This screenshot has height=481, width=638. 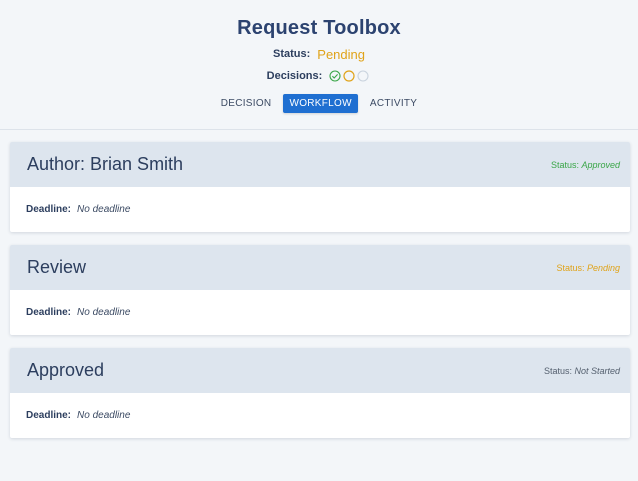 I want to click on step-header: Review Status: Pending, so click(x=320, y=267).